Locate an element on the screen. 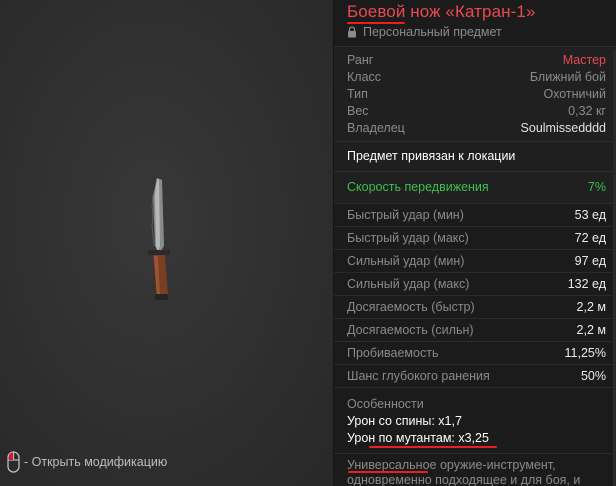 Image resolution: width=616 pixels, height=486 pixels. movement-speed-bonus: Скорость передвижения 7% is located at coordinates (475, 187).